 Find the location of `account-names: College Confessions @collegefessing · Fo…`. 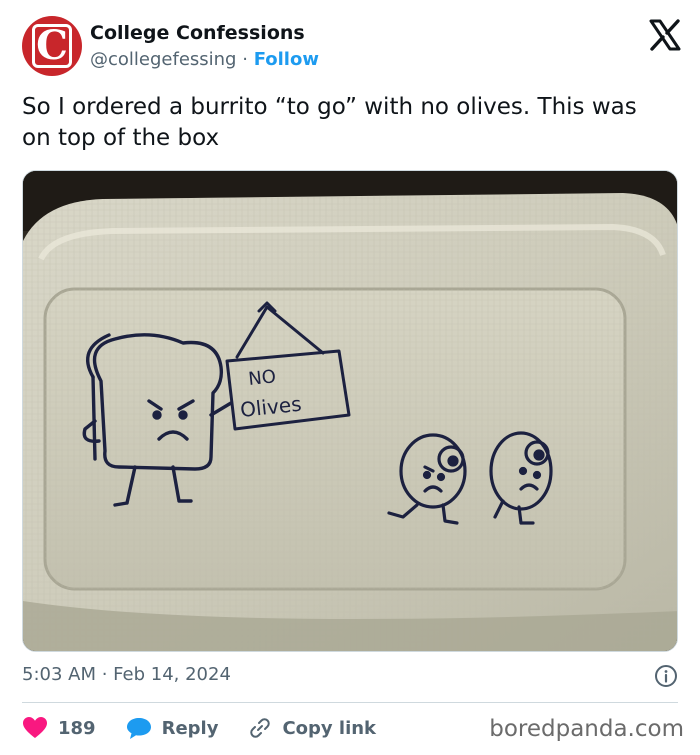

account-names: College Confessions @collegefessing · Fo… is located at coordinates (204, 46).